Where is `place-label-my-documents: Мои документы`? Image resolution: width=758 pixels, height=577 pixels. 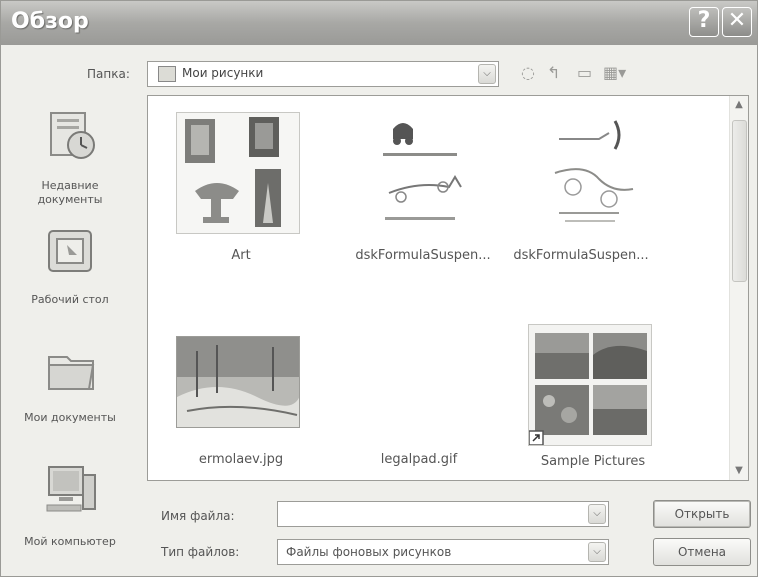 place-label-my-documents: Мои документы is located at coordinates (70, 417).